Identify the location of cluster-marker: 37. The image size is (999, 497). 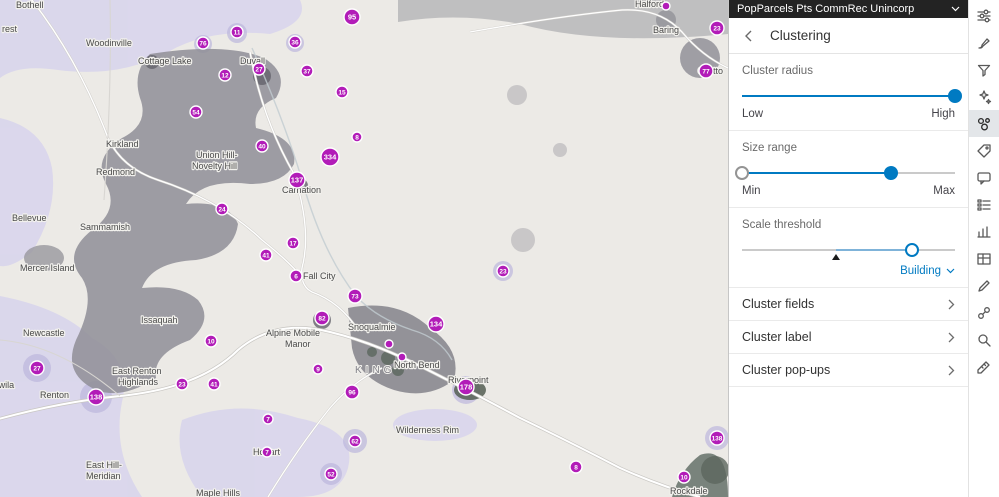
(307, 71).